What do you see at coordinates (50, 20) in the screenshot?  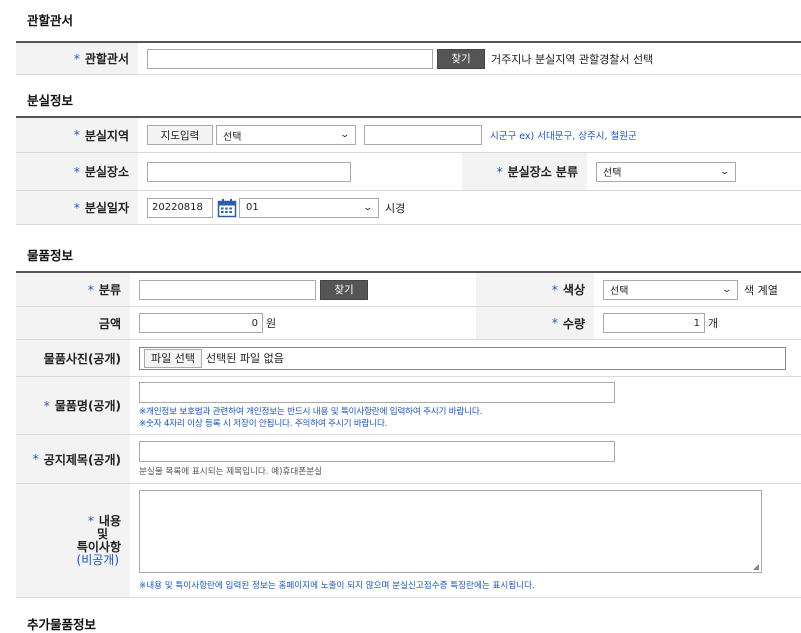 I see `section-title-jurisdiction: 관할관서` at bounding box center [50, 20].